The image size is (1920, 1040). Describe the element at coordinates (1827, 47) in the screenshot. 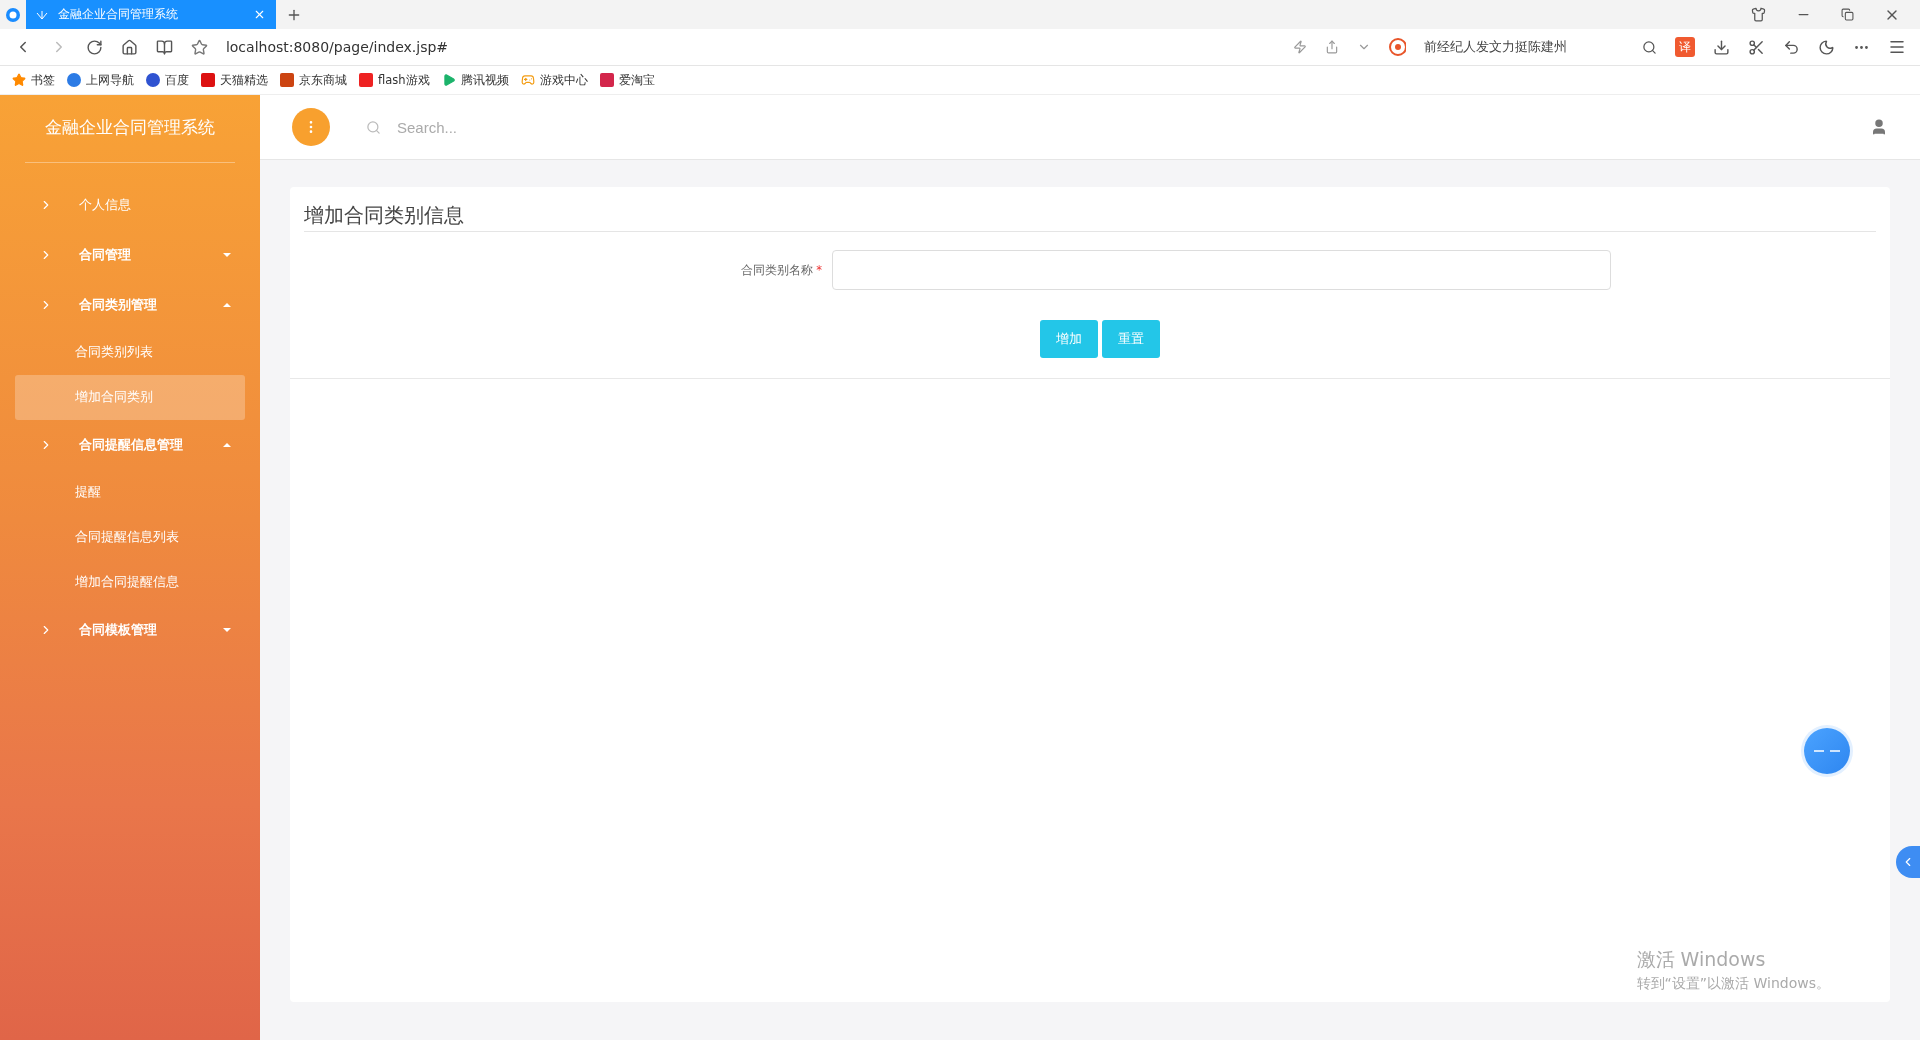

I see `moon-icon` at that location.